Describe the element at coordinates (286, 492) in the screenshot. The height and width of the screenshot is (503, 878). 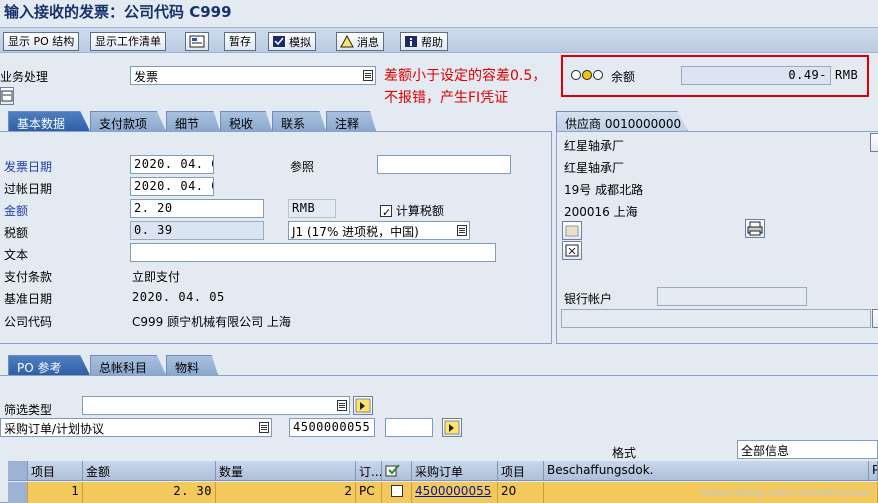
I see `cell-quantity: 2` at that location.